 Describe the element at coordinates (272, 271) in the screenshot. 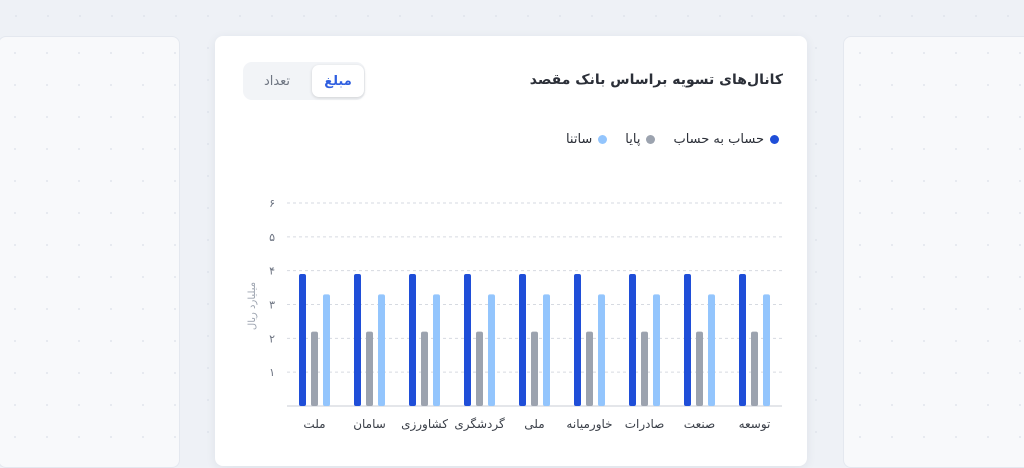

I see `y-tick-label: ۴` at that location.